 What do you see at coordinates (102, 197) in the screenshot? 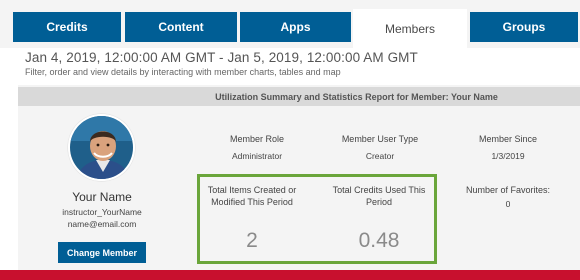
I see `member-name: Your Name` at bounding box center [102, 197].